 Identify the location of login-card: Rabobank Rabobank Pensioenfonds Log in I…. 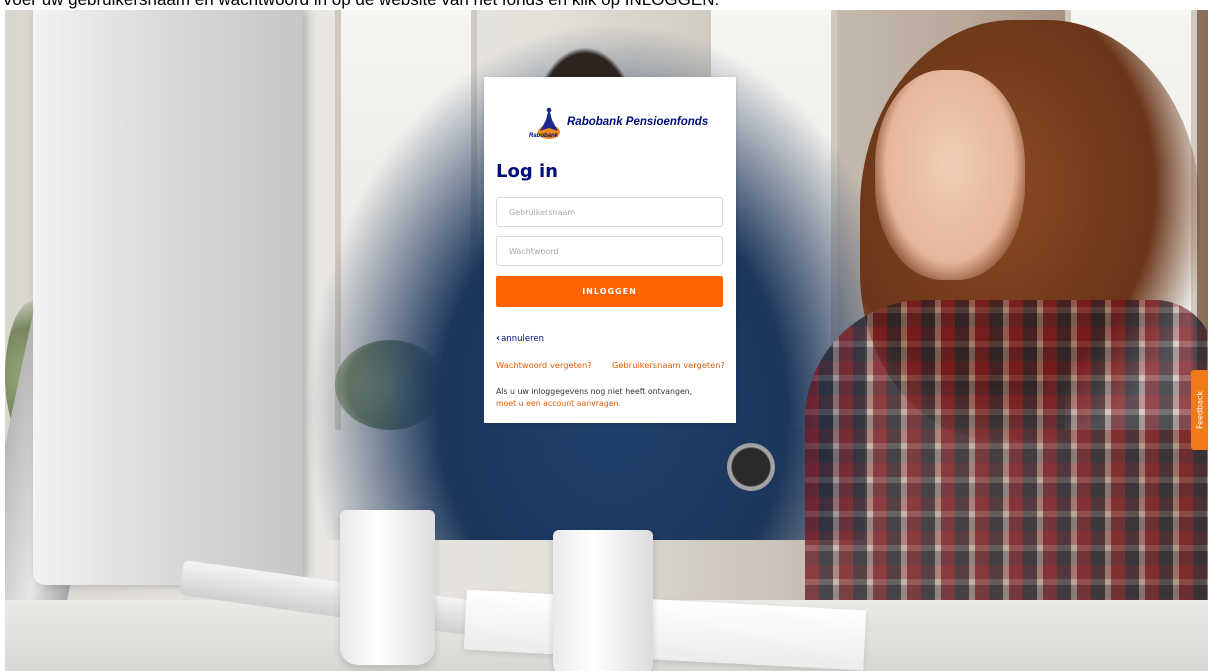
(610, 250).